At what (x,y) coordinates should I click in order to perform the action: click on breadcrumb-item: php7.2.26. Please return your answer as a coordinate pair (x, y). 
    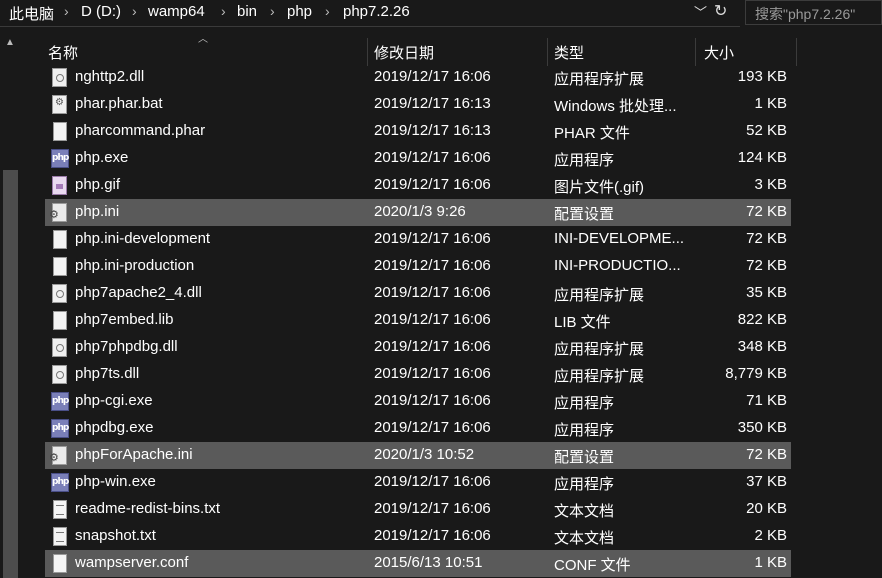
    Looking at the image, I should click on (376, 11).